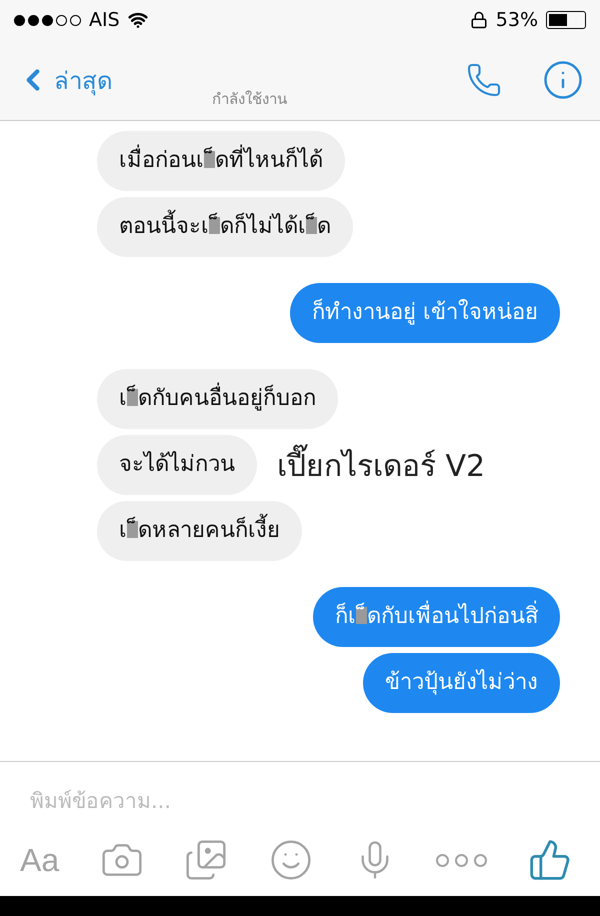  Describe the element at coordinates (138, 20) in the screenshot. I see `wifi-icon` at that location.